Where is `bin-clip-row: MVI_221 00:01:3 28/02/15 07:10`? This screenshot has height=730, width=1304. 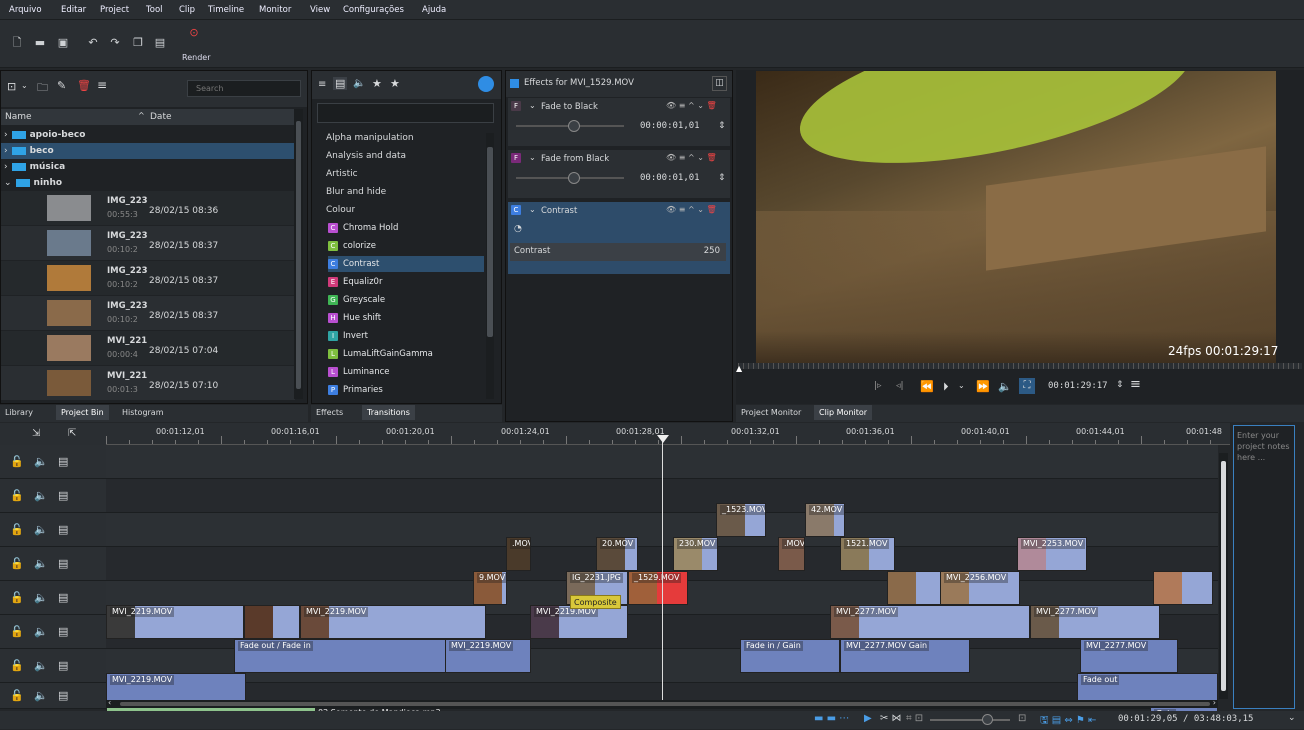
bin-clip-row: MVI_221 00:01:3 28/02/15 07:10 is located at coordinates (148, 383).